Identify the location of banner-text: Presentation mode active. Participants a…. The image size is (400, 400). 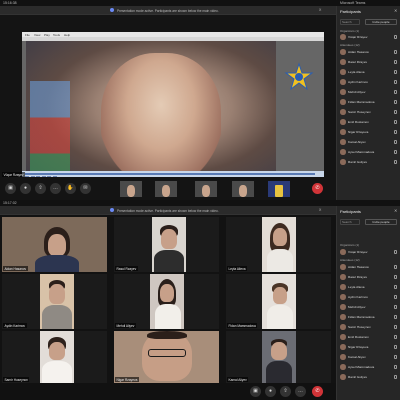
(168, 210).